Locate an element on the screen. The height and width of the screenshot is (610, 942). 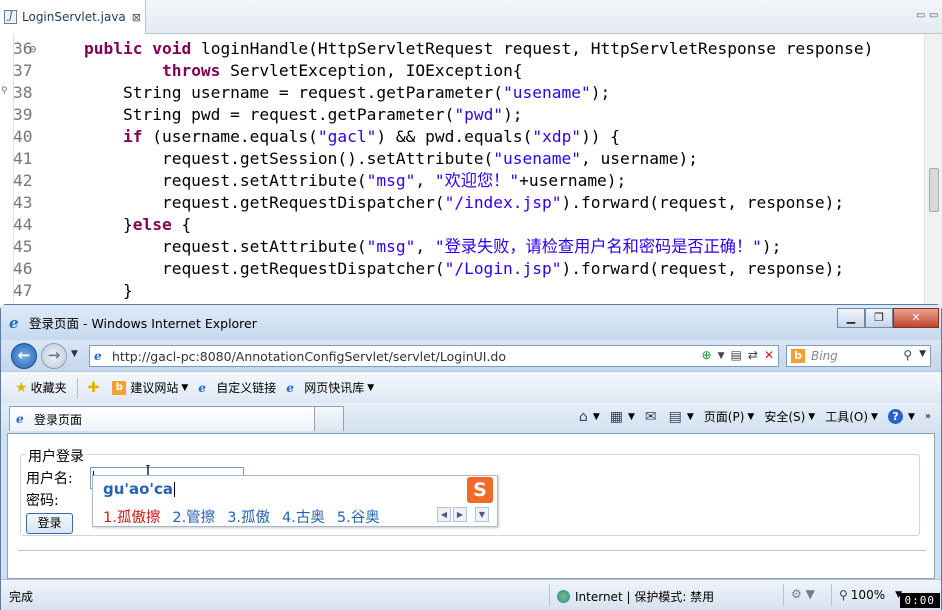
ie-logo-icon: e is located at coordinates (14, 322).